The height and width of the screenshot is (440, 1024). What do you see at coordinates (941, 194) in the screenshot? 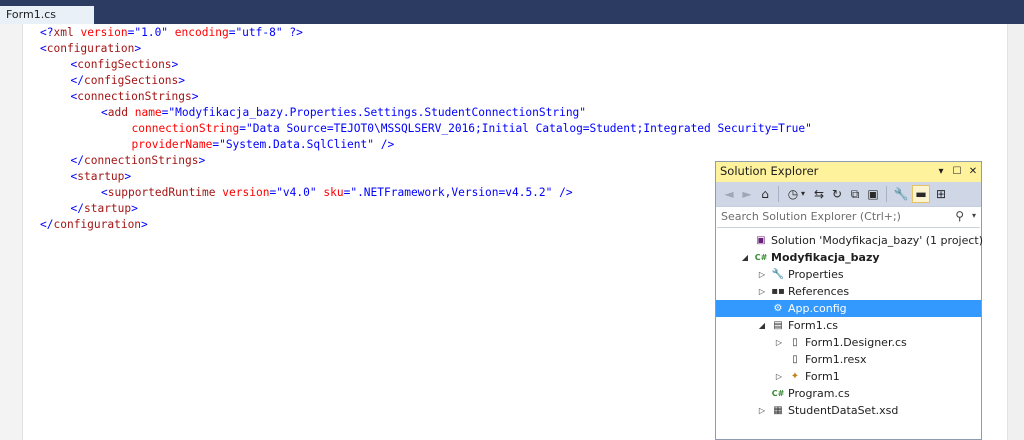
I see `view-class-diagram-icon: ⊞` at bounding box center [941, 194].